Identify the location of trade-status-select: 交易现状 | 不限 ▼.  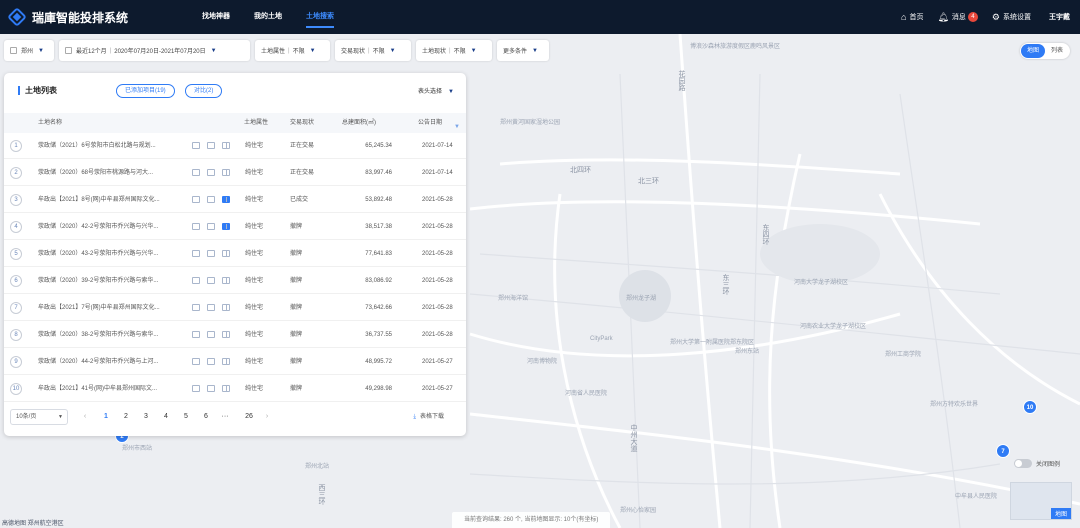
(373, 50).